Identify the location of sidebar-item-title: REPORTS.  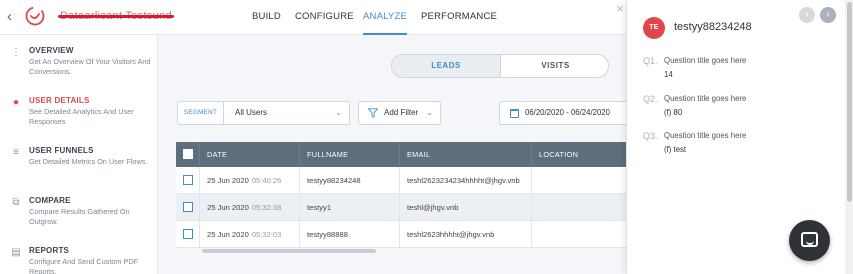
(49, 250).